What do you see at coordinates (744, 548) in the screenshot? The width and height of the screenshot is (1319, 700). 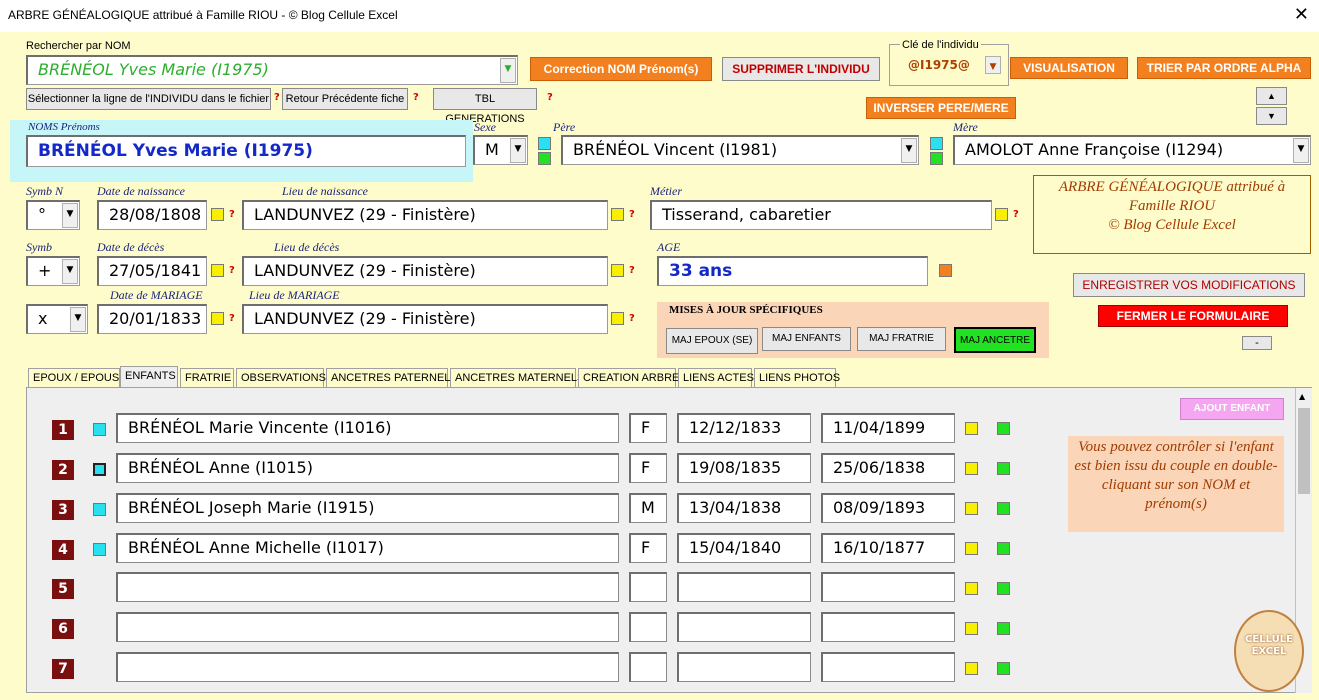 I see `child-birth: 15/04/1840` at bounding box center [744, 548].